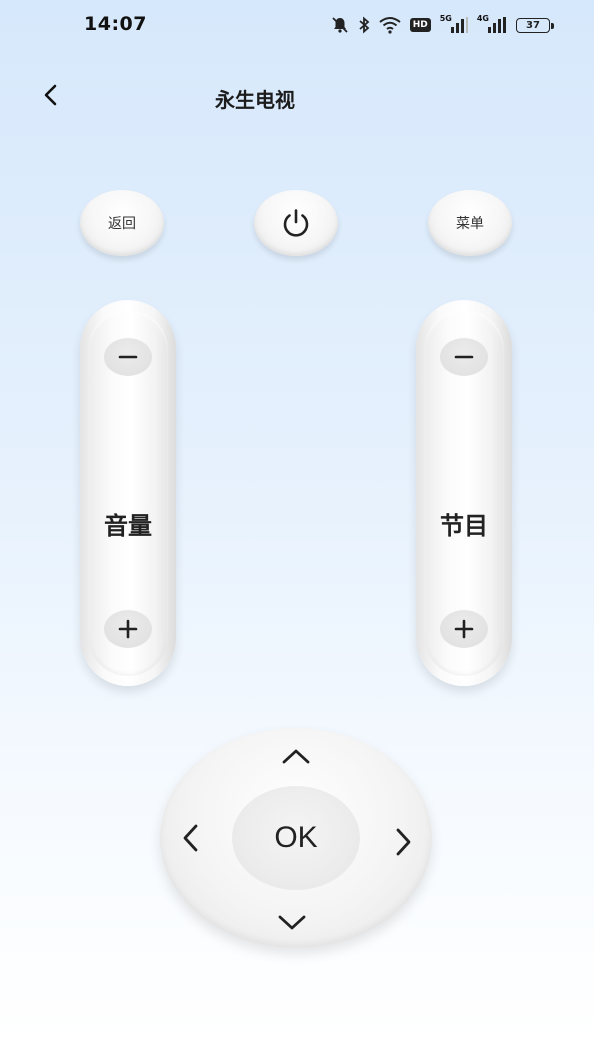  I want to click on page-title: 永生电视, so click(255, 100).